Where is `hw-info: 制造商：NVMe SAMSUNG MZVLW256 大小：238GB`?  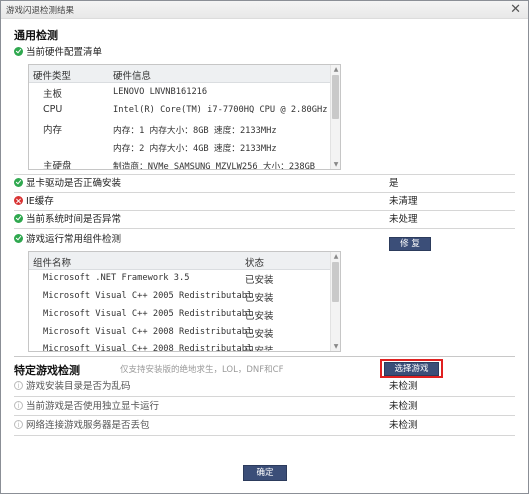 hw-info: 制造商：NVMe SAMSUNG MZVLW256 大小：238GB is located at coordinates (214, 166).